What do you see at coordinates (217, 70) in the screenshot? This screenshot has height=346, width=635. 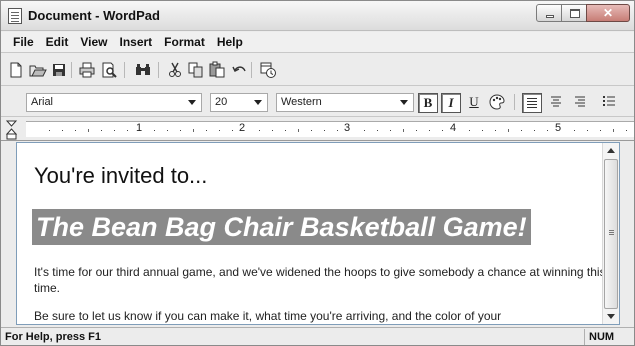 I see `paste-icon` at bounding box center [217, 70].